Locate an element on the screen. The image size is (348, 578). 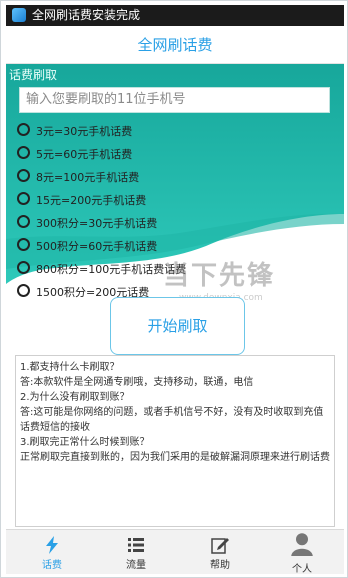
faq-line: 1.都支持什么卡刷取？ is located at coordinates (70, 367).